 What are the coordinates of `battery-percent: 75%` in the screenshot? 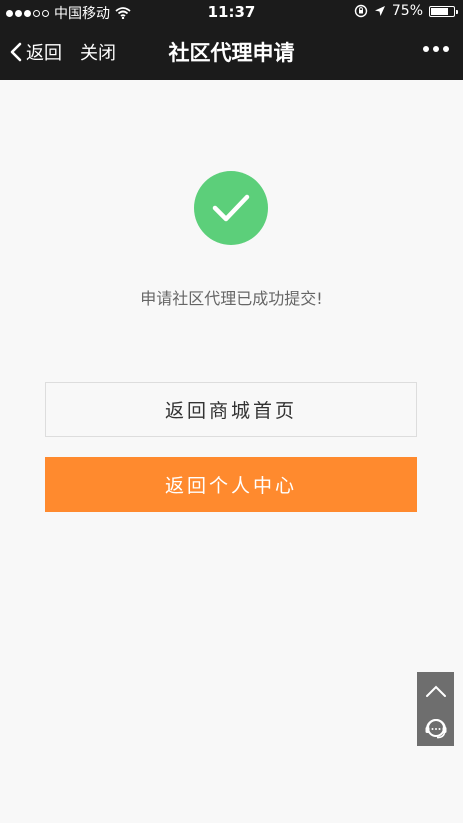 It's located at (407, 11).